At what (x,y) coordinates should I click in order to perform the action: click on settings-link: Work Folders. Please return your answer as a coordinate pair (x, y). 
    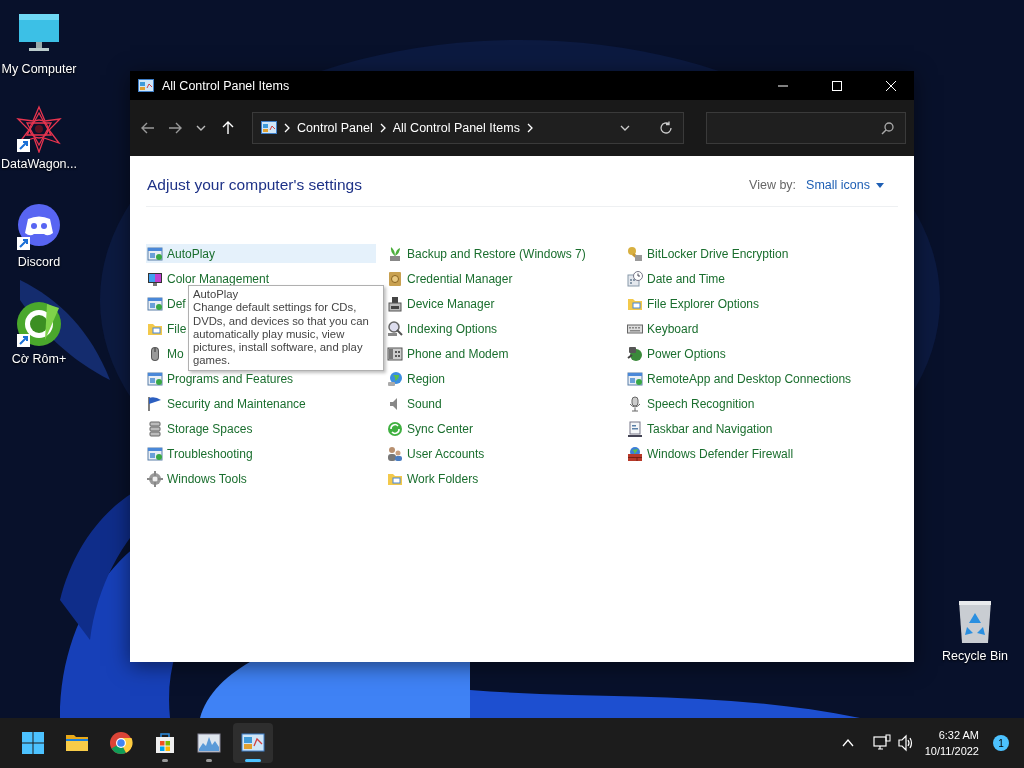
    Looking at the image, I should click on (432, 478).